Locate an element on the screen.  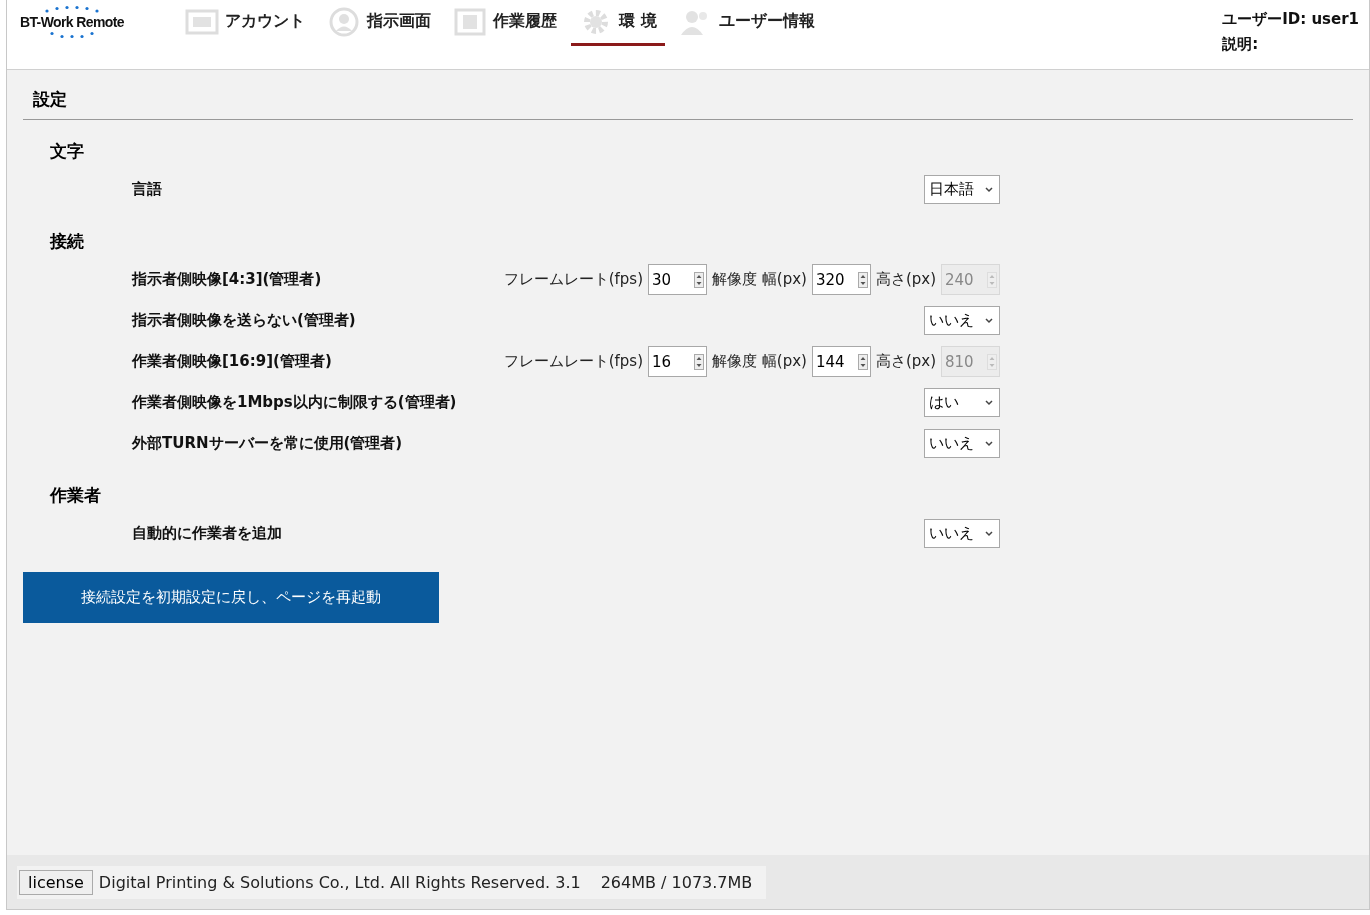
setting-label: 言語 is located at coordinates (147, 189).